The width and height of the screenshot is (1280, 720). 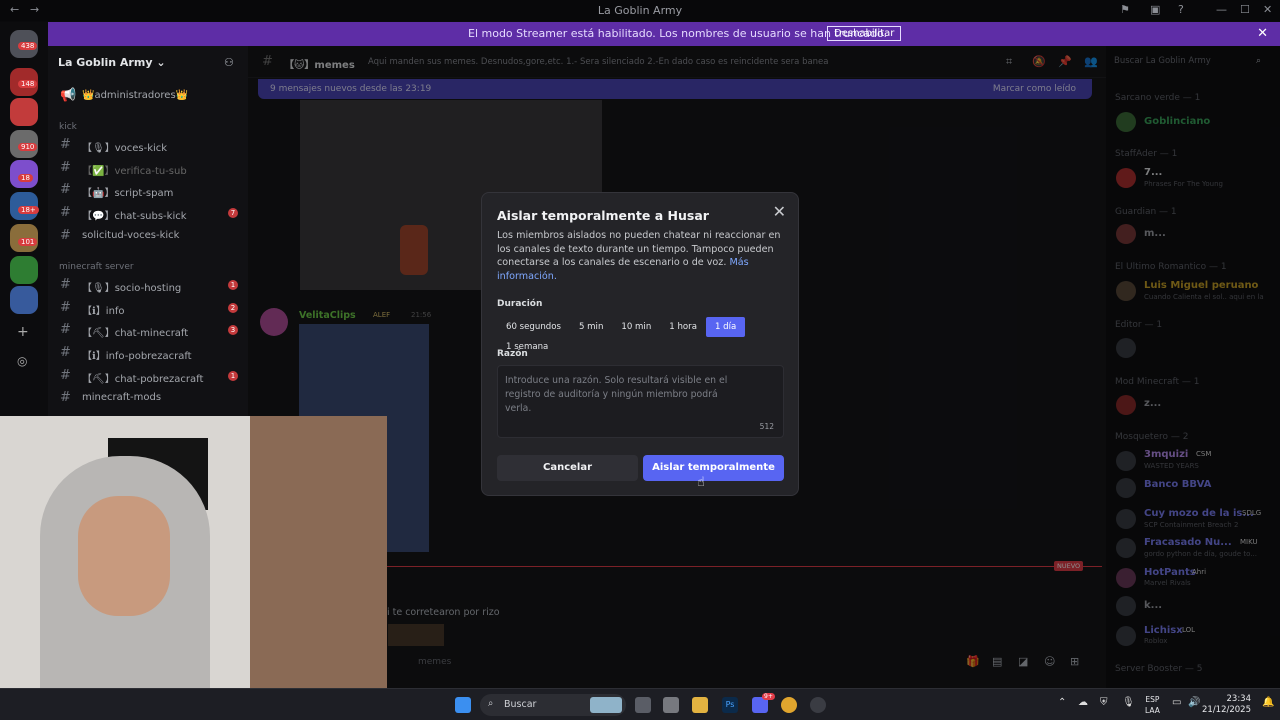 I want to click on taskbar-search: ⌕ Buscar, so click(x=553, y=705).